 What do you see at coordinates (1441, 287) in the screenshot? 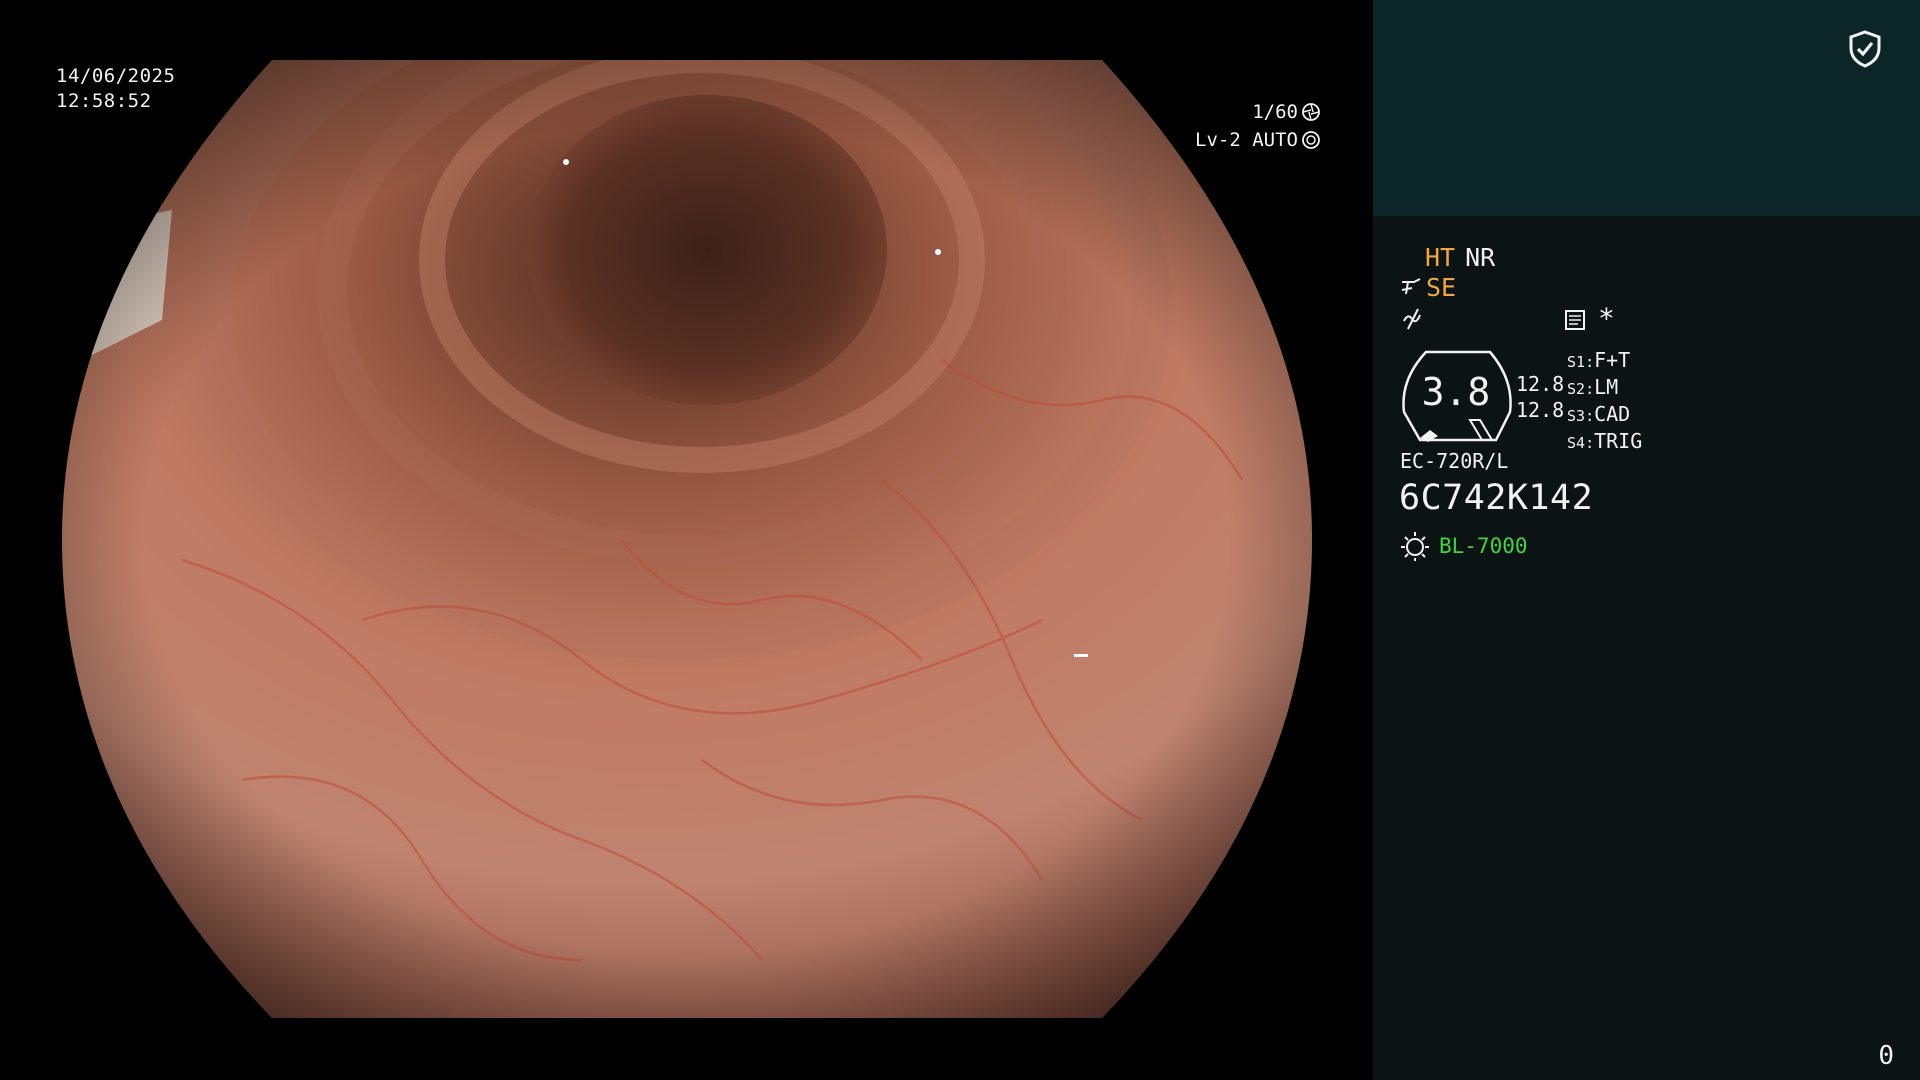
I see `mode-se: SE` at bounding box center [1441, 287].